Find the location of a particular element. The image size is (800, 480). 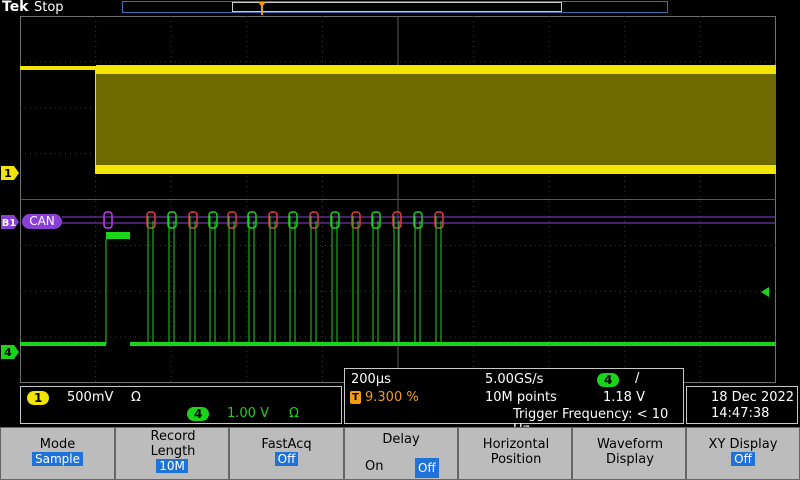

xy-display-softkey: XY Display Off is located at coordinates (743, 453).